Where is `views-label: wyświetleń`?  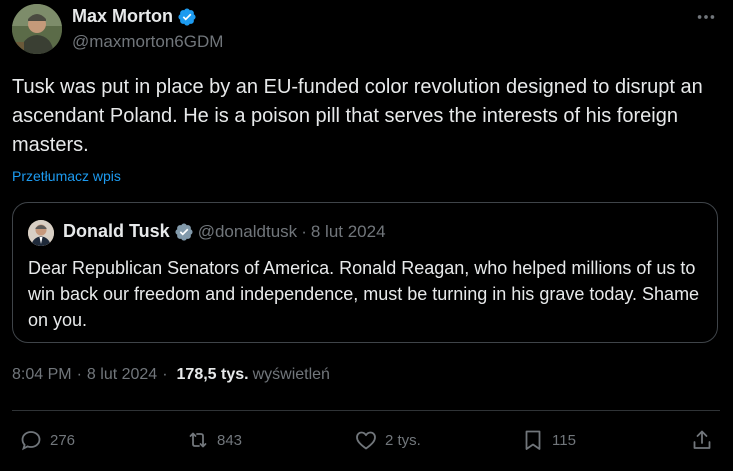 views-label: wyświetleń is located at coordinates (291, 374).